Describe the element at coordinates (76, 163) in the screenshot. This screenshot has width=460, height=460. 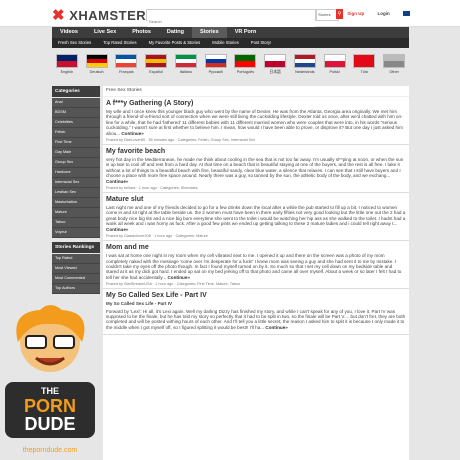
I see `category-link: Group Sex` at that location.